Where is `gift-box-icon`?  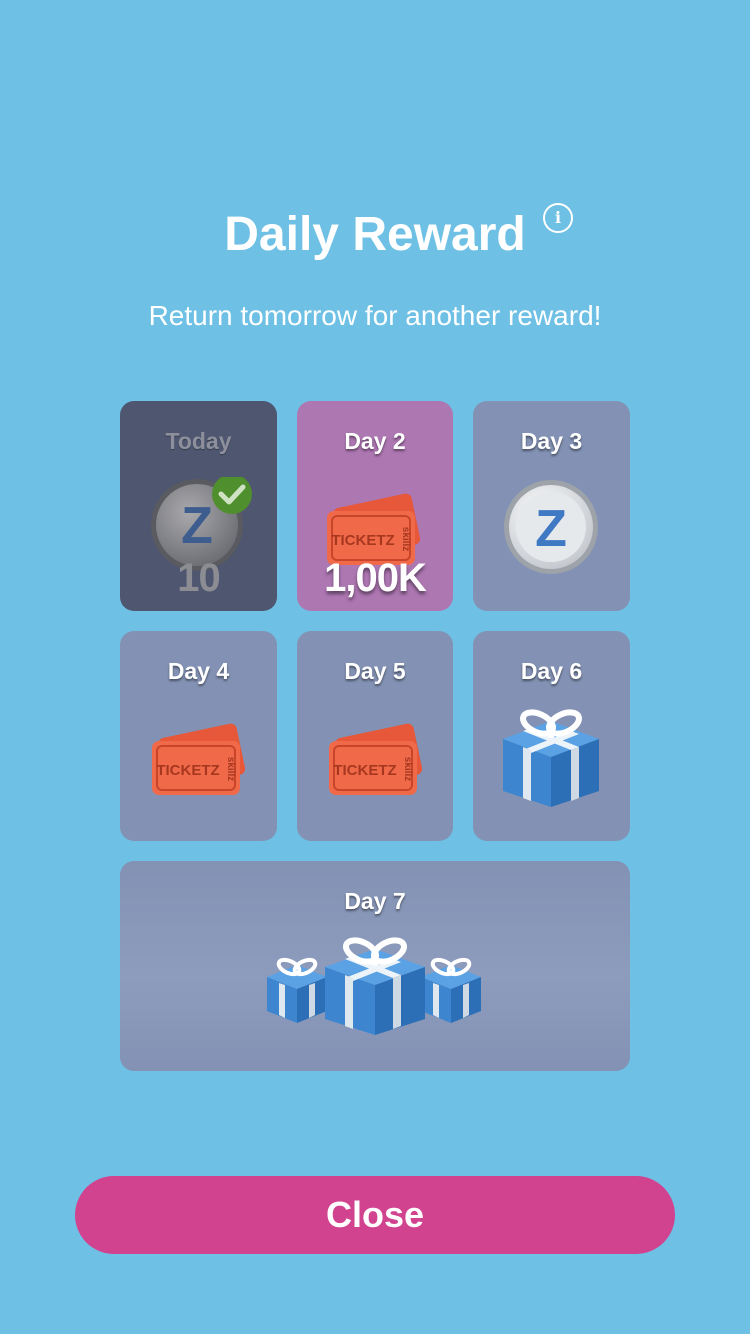 gift-box-icon is located at coordinates (551, 758).